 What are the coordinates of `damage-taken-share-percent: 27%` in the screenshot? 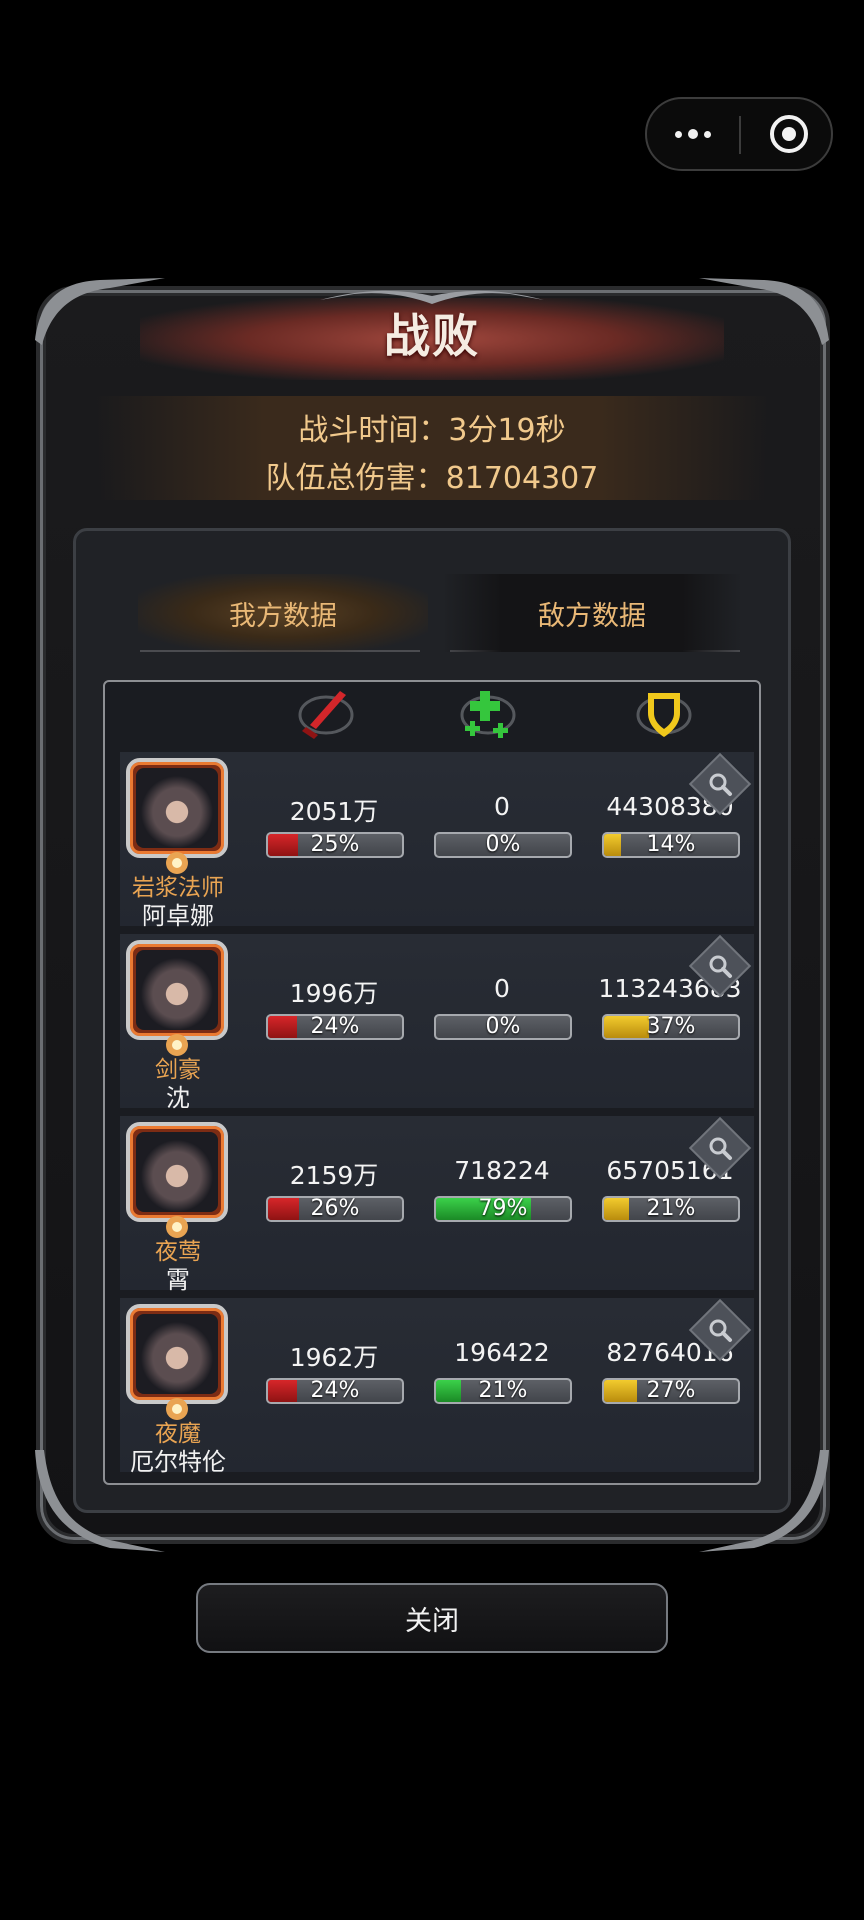 It's located at (671, 1390).